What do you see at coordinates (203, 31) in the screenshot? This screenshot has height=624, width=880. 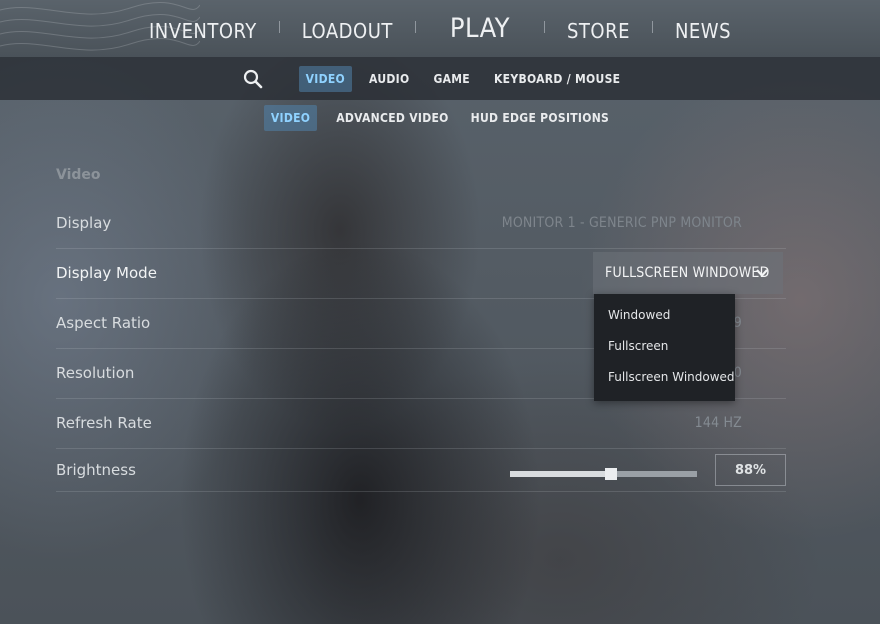 I see `nav-inventory: INVENTORY` at bounding box center [203, 31].